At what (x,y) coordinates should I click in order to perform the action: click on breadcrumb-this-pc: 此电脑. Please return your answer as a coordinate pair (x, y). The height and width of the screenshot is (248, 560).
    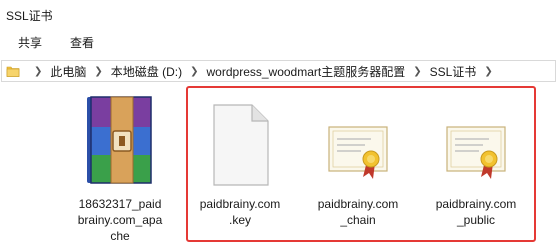
    Looking at the image, I should click on (68, 71).